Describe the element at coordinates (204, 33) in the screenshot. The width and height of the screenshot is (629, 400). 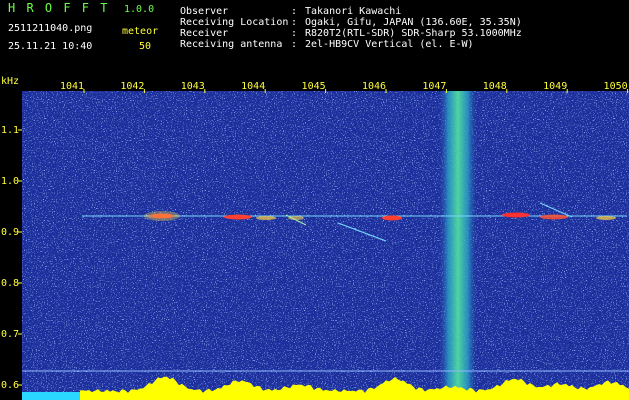
I see `info-label-receiver: Receiver` at that location.